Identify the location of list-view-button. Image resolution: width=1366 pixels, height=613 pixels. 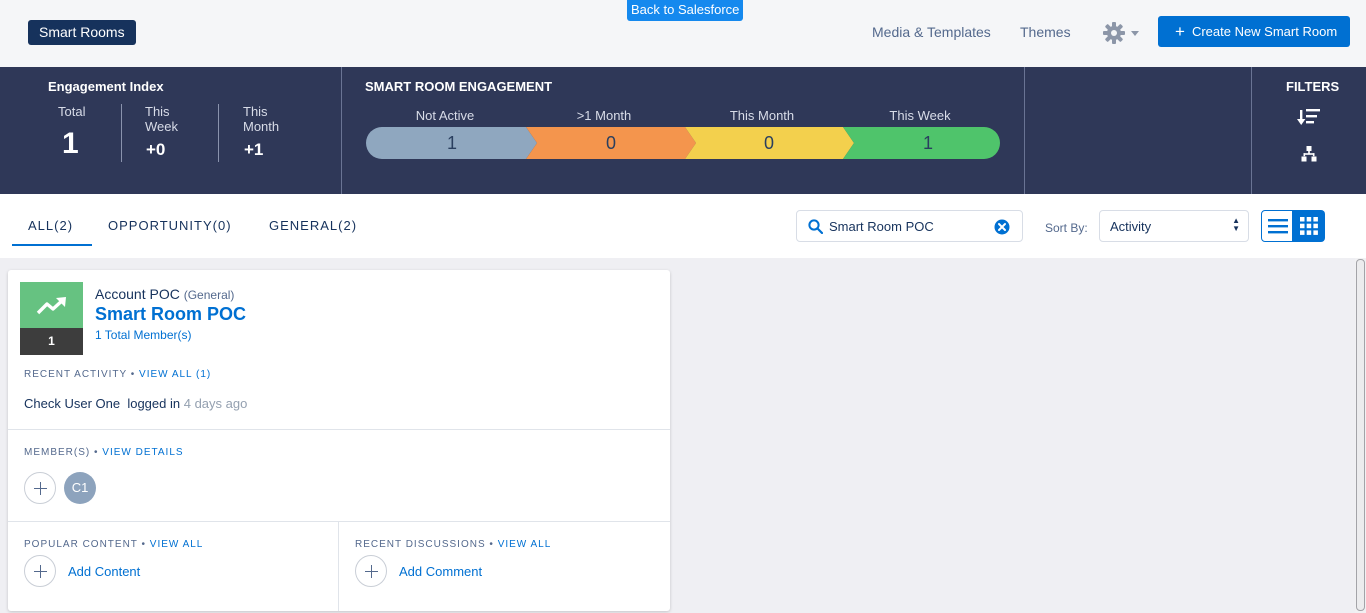
(1277, 226).